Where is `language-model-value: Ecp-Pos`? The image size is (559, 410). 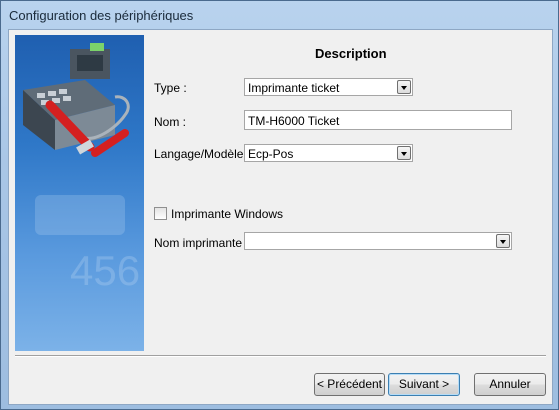 language-model-value: Ecp-Pos is located at coordinates (271, 154).